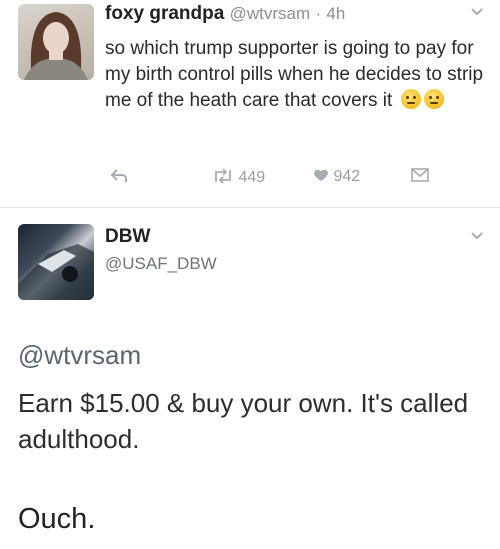 The width and height of the screenshot is (500, 549). I want to click on display-name: DBW, so click(127, 237).